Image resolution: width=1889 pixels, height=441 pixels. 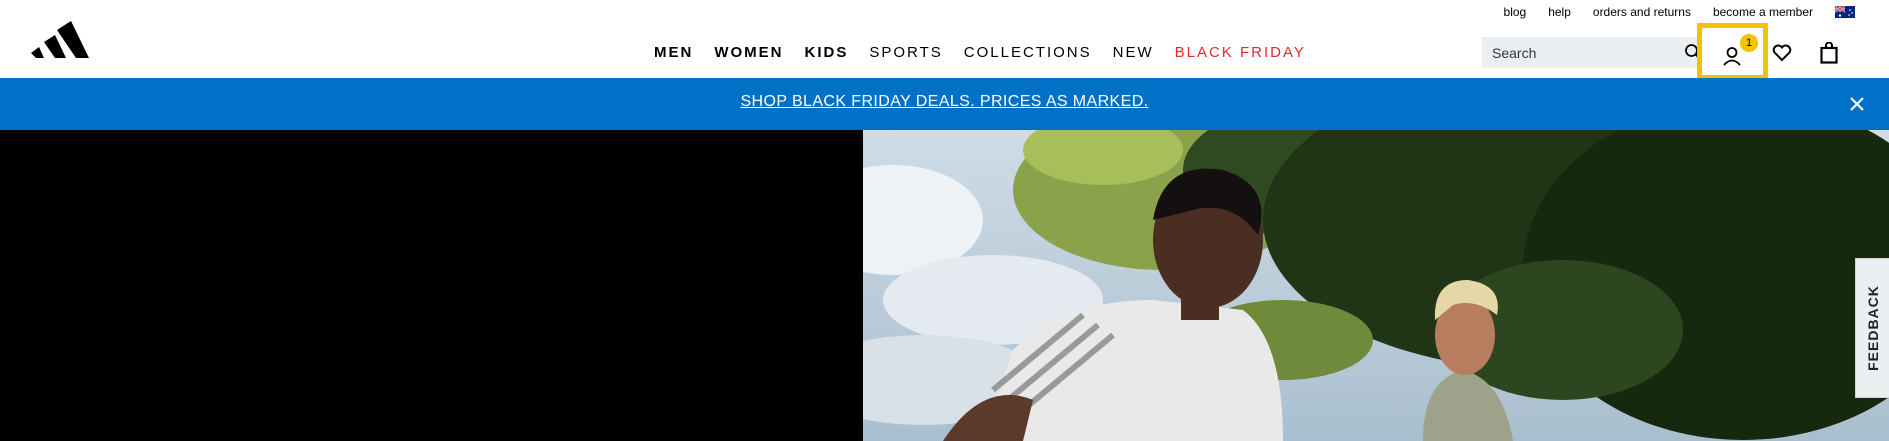 What do you see at coordinates (1028, 52) in the screenshot?
I see `nav-collections: COLLECTIONS` at bounding box center [1028, 52].